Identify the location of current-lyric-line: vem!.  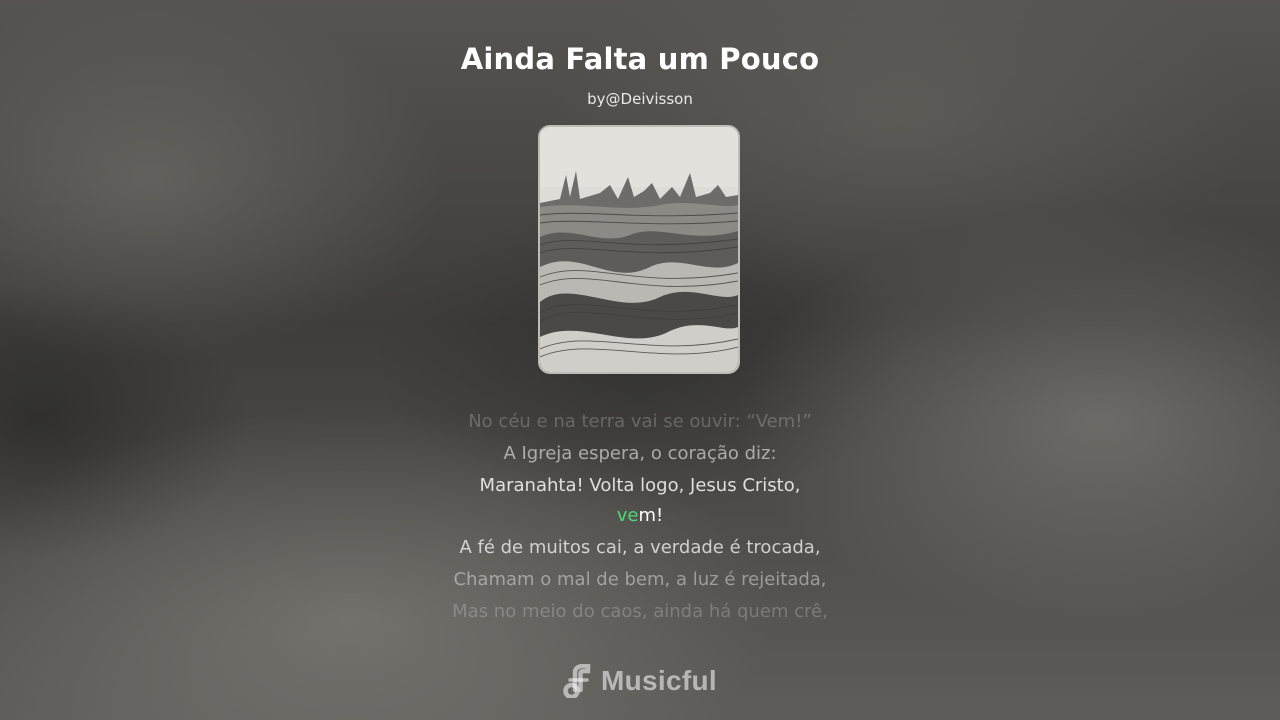
(640, 517).